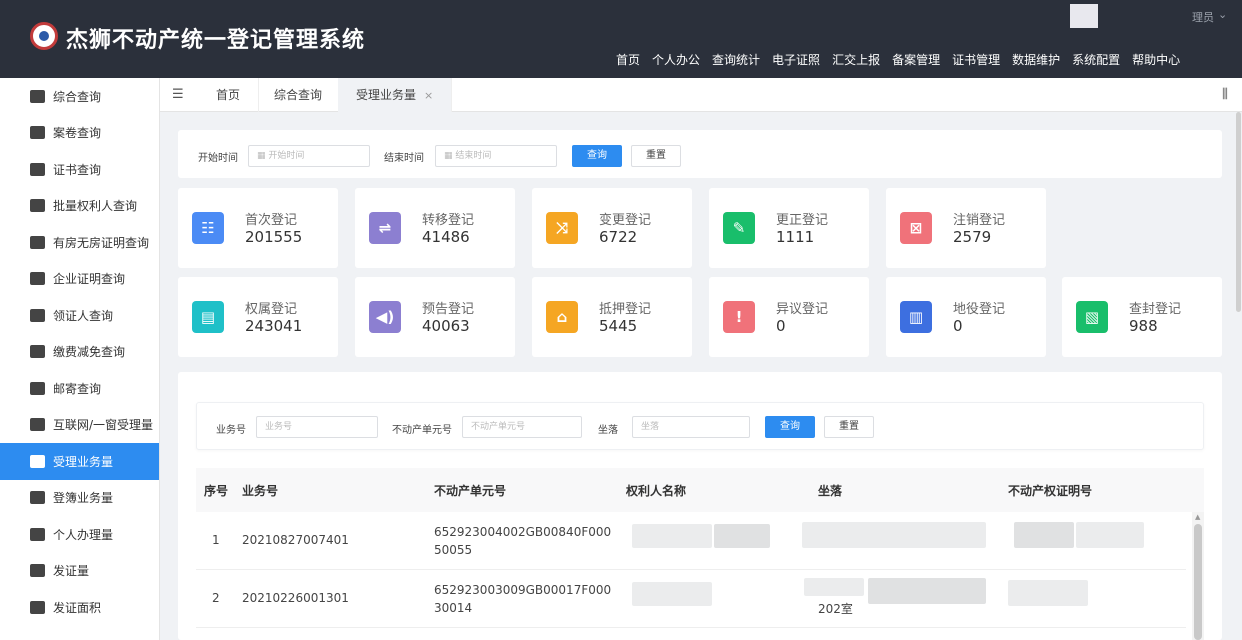  I want to click on sidebar-item-internet-window: 互联网/一窗受理量, so click(79, 425).